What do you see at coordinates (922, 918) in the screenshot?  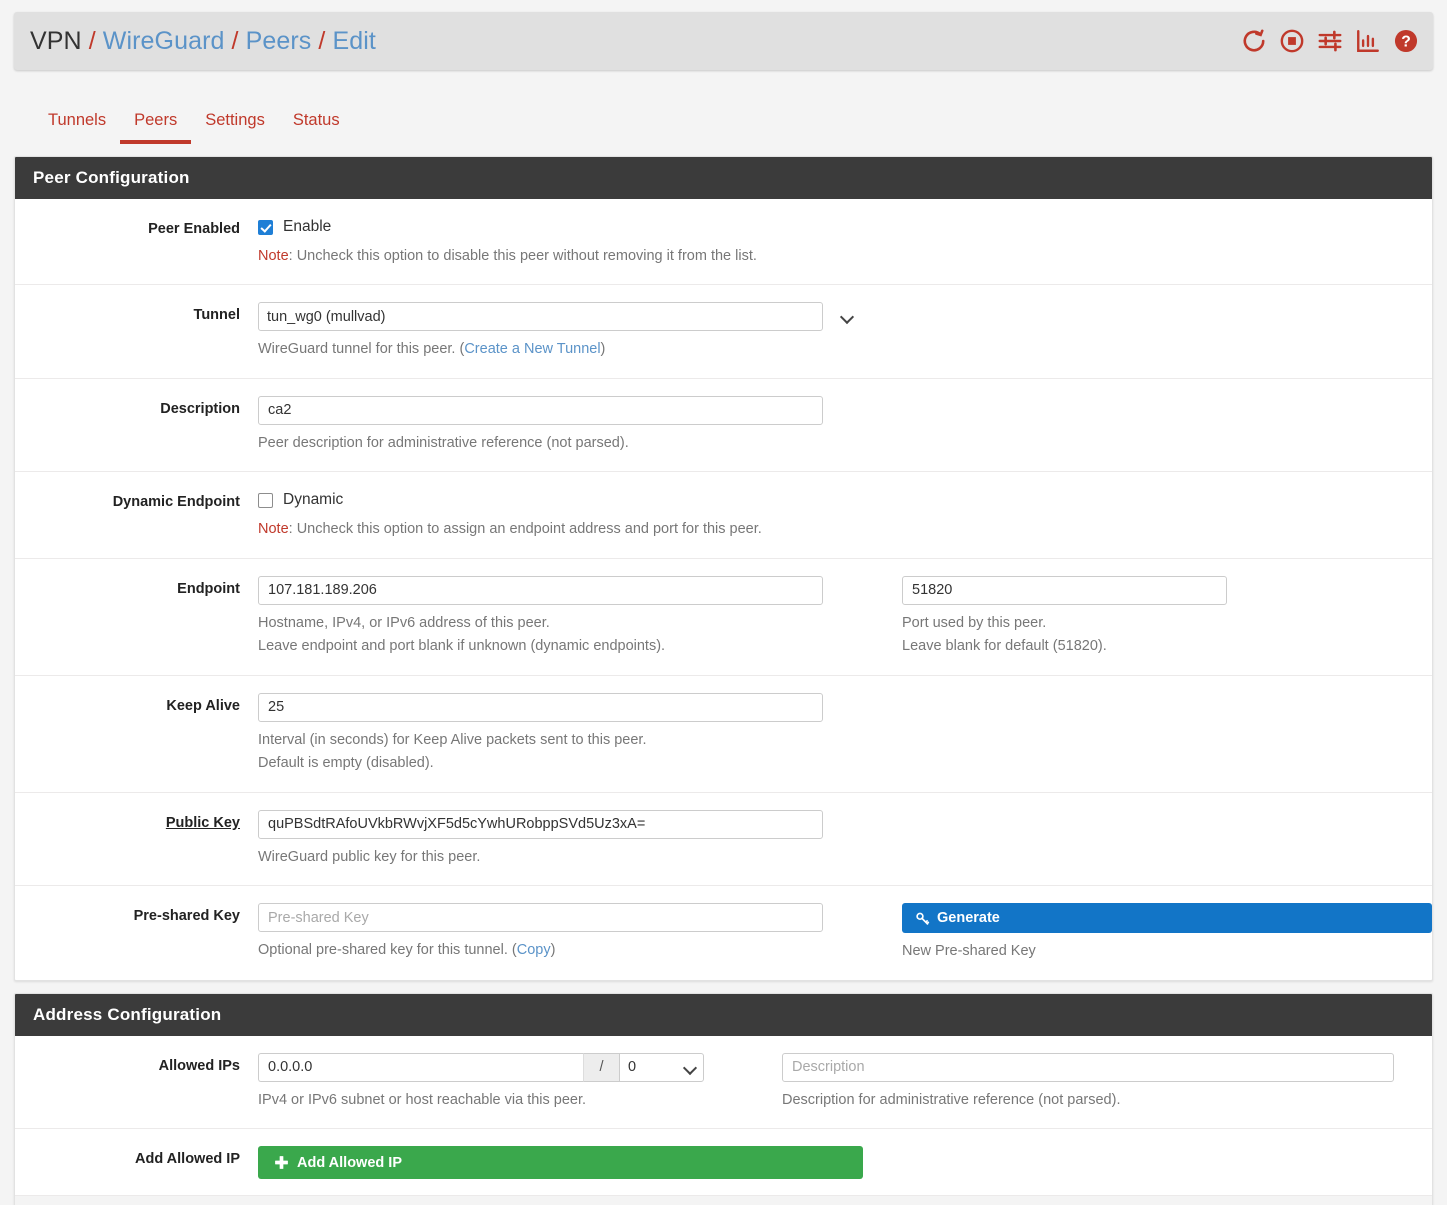 I see `key-icon` at bounding box center [922, 918].